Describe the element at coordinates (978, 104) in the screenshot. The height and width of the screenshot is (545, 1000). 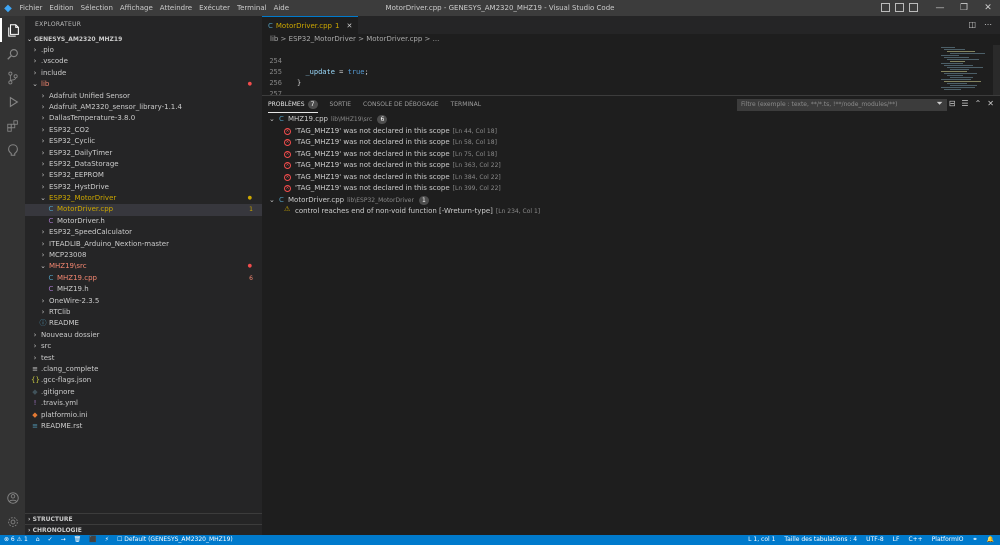
I see `maximize-panel-icon: ⌃` at that location.